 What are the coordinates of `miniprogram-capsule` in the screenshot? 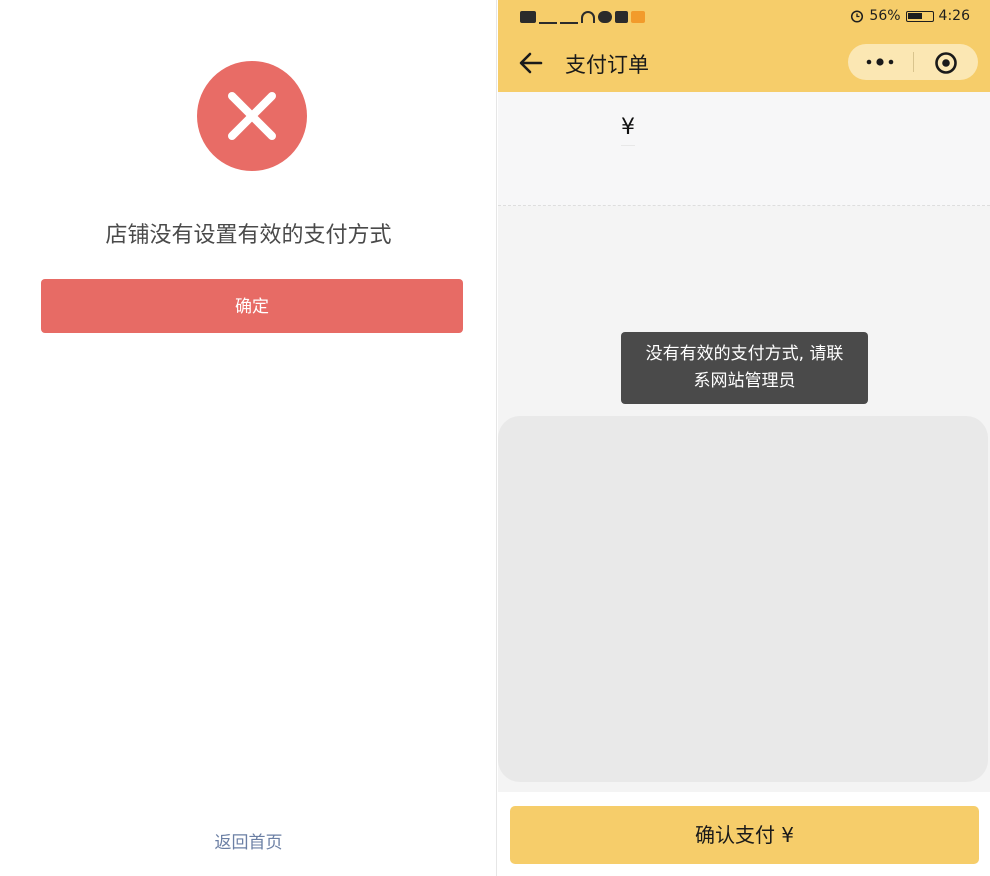 It's located at (913, 62).